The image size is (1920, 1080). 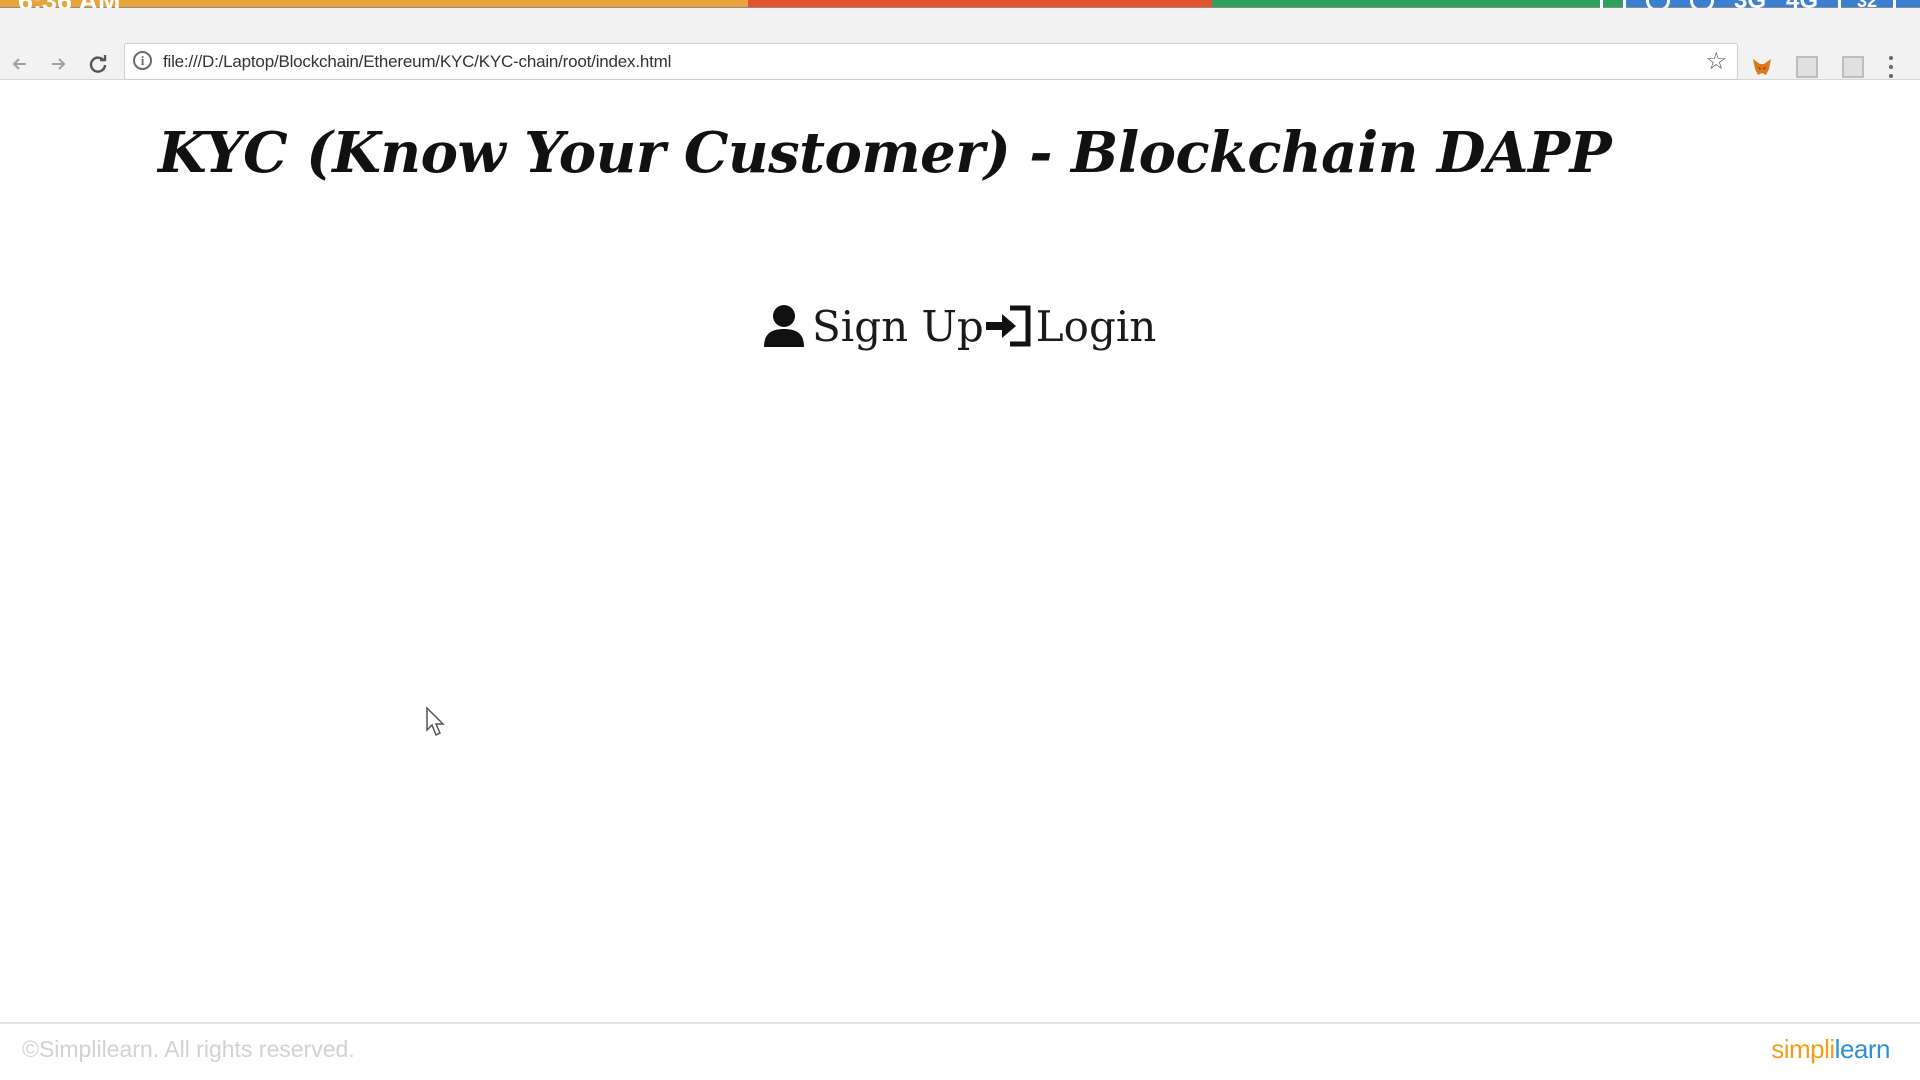 What do you see at coordinates (1762, 67) in the screenshot?
I see `metamask-extension-icon` at bounding box center [1762, 67].